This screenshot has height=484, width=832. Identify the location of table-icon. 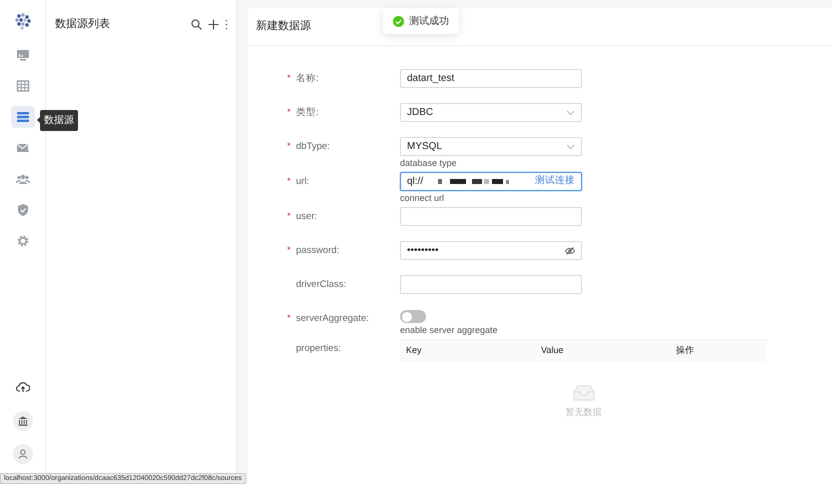
(23, 86).